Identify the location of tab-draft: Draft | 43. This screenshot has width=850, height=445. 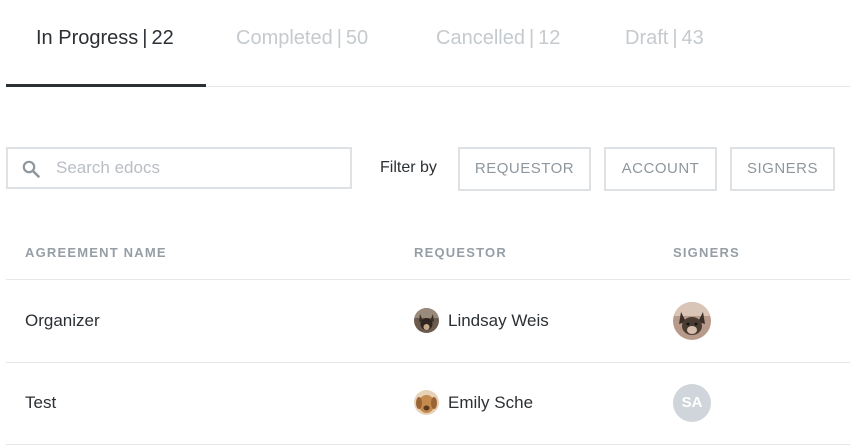
(664, 38).